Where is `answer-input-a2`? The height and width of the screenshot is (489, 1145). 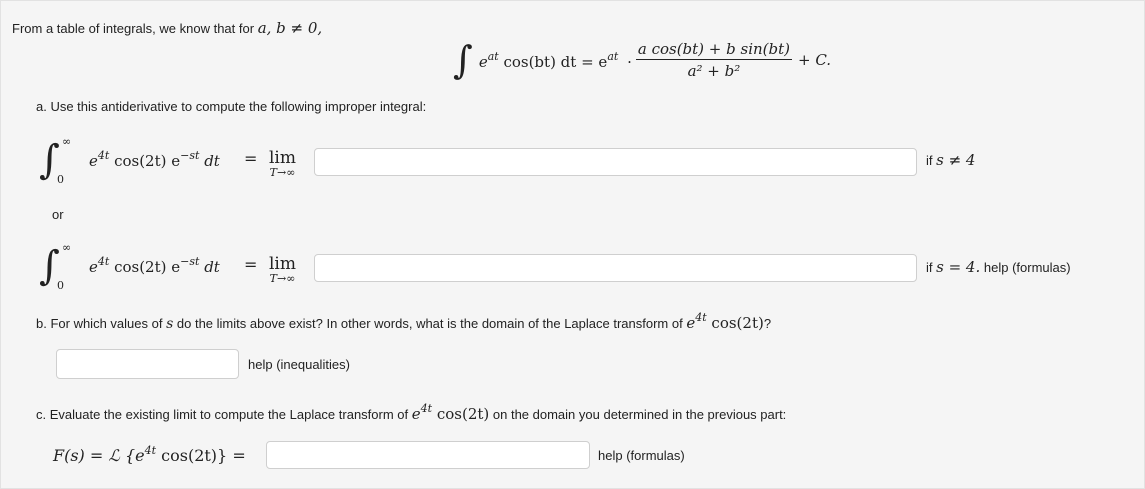 answer-input-a2 is located at coordinates (615, 268).